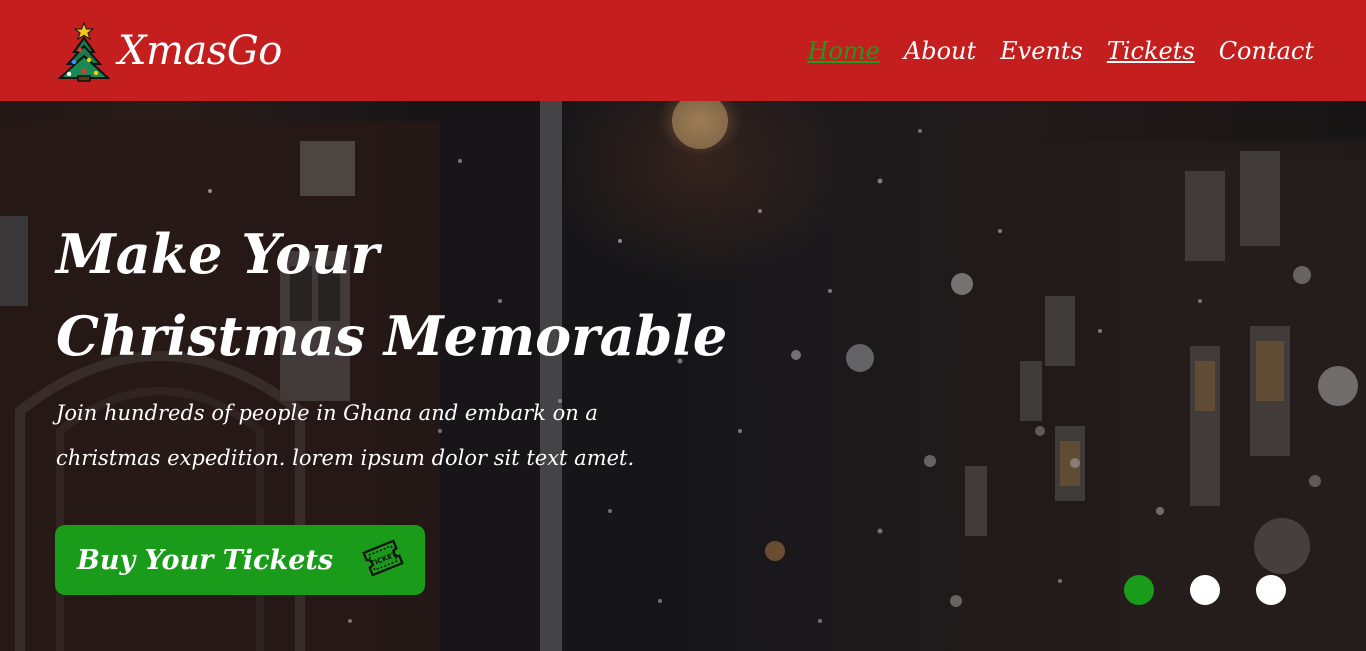  What do you see at coordinates (392, 336) in the screenshot?
I see `hero-title-line-2: Christmas Memorable` at bounding box center [392, 336].